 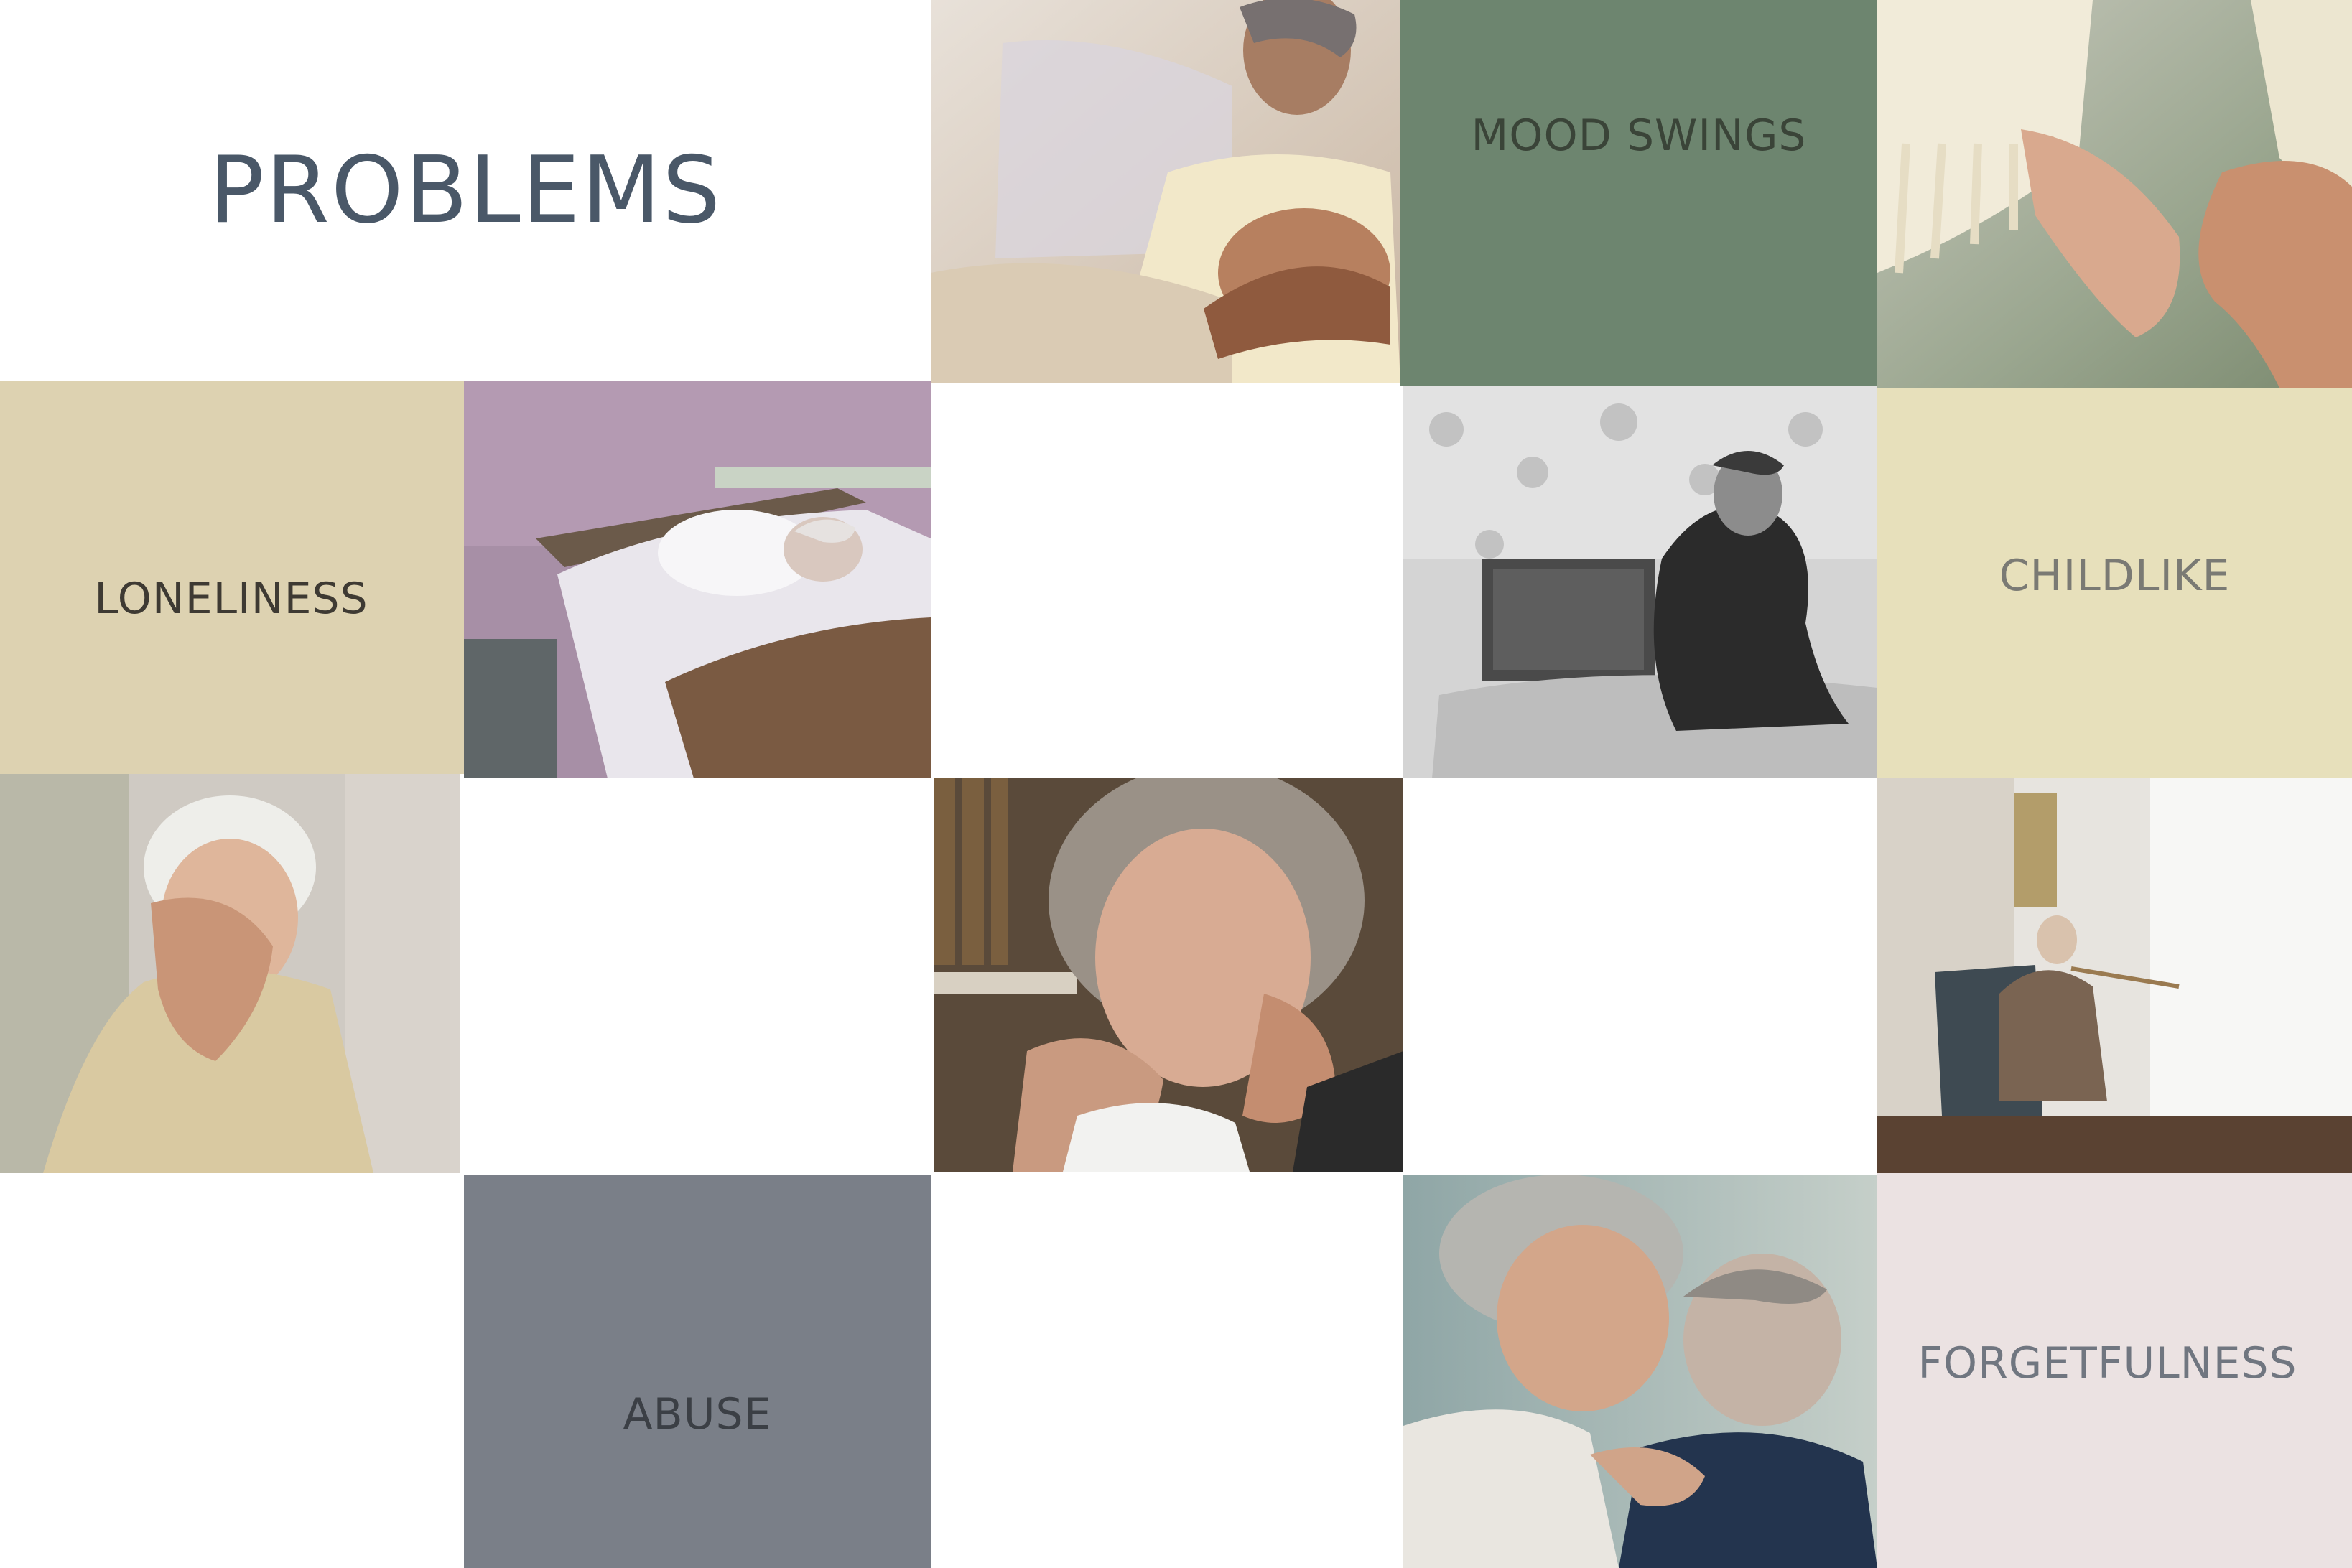 What do you see at coordinates (1639, 193) in the screenshot?
I see `tile-mood-swings: MOOD SWINGS` at bounding box center [1639, 193].